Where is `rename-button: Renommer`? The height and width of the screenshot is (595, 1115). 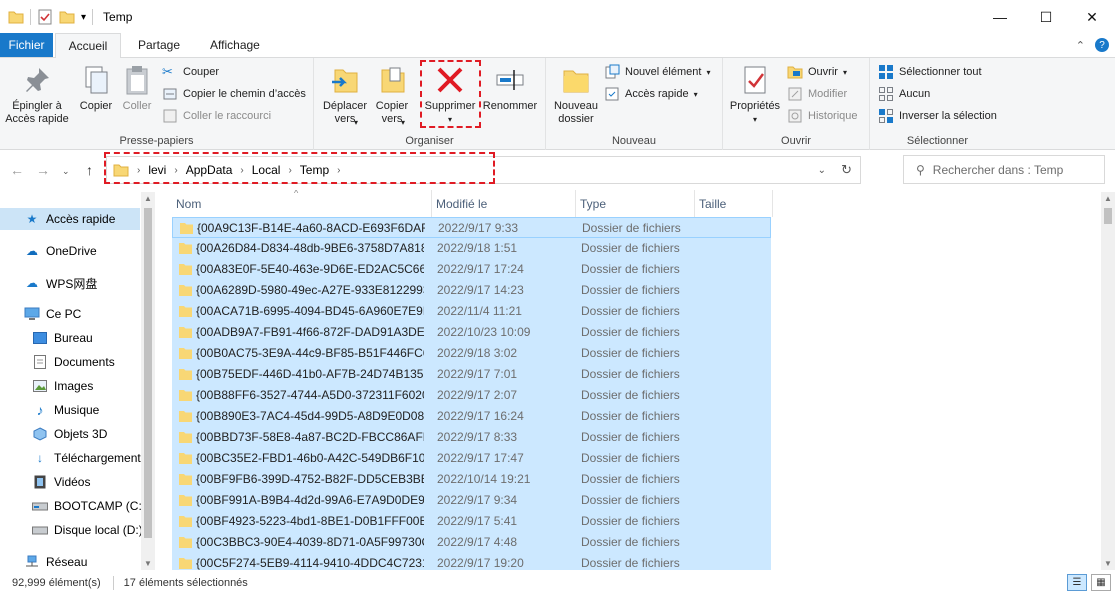
rename-button: Renommer is located at coordinates (510, 88).